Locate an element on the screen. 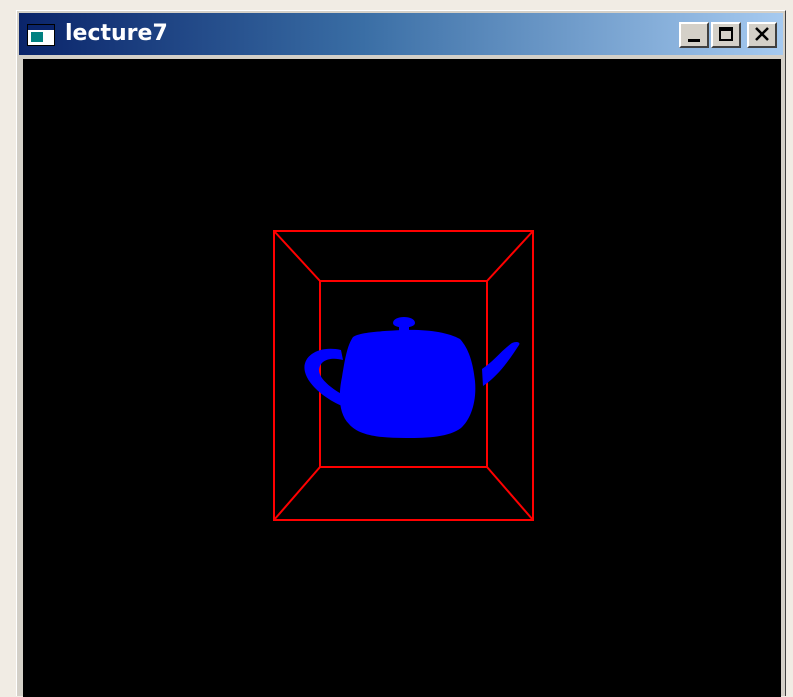 This screenshot has width=793, height=697. minimize-icon is located at coordinates (694, 40).